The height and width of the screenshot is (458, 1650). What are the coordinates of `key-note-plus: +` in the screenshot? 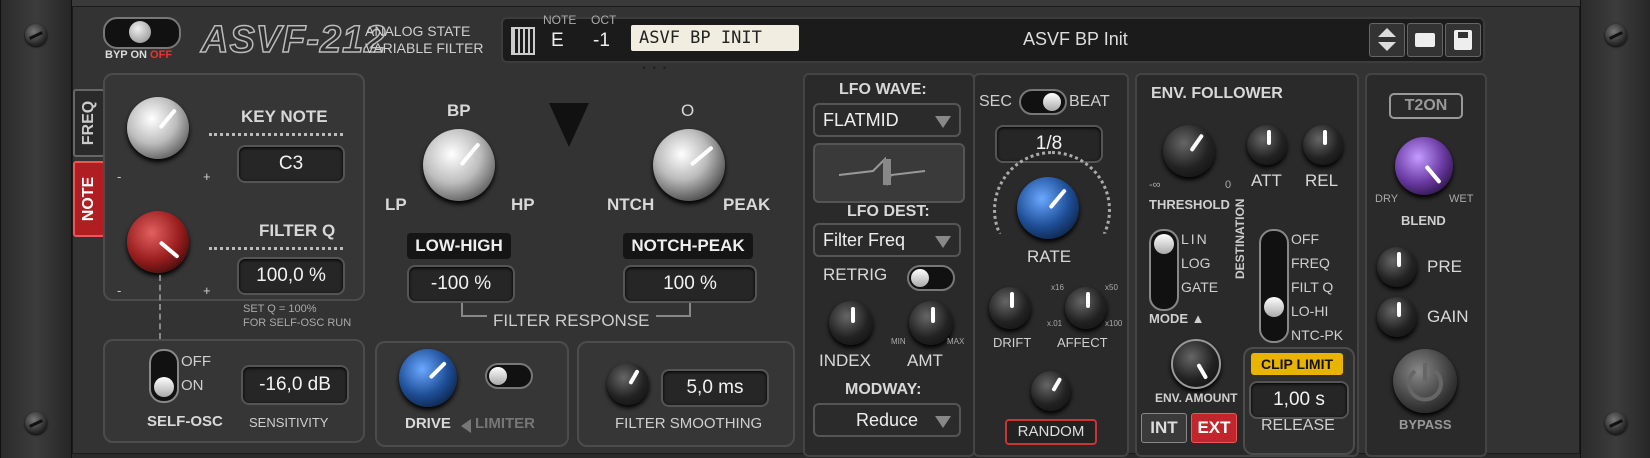 It's located at (207, 176).